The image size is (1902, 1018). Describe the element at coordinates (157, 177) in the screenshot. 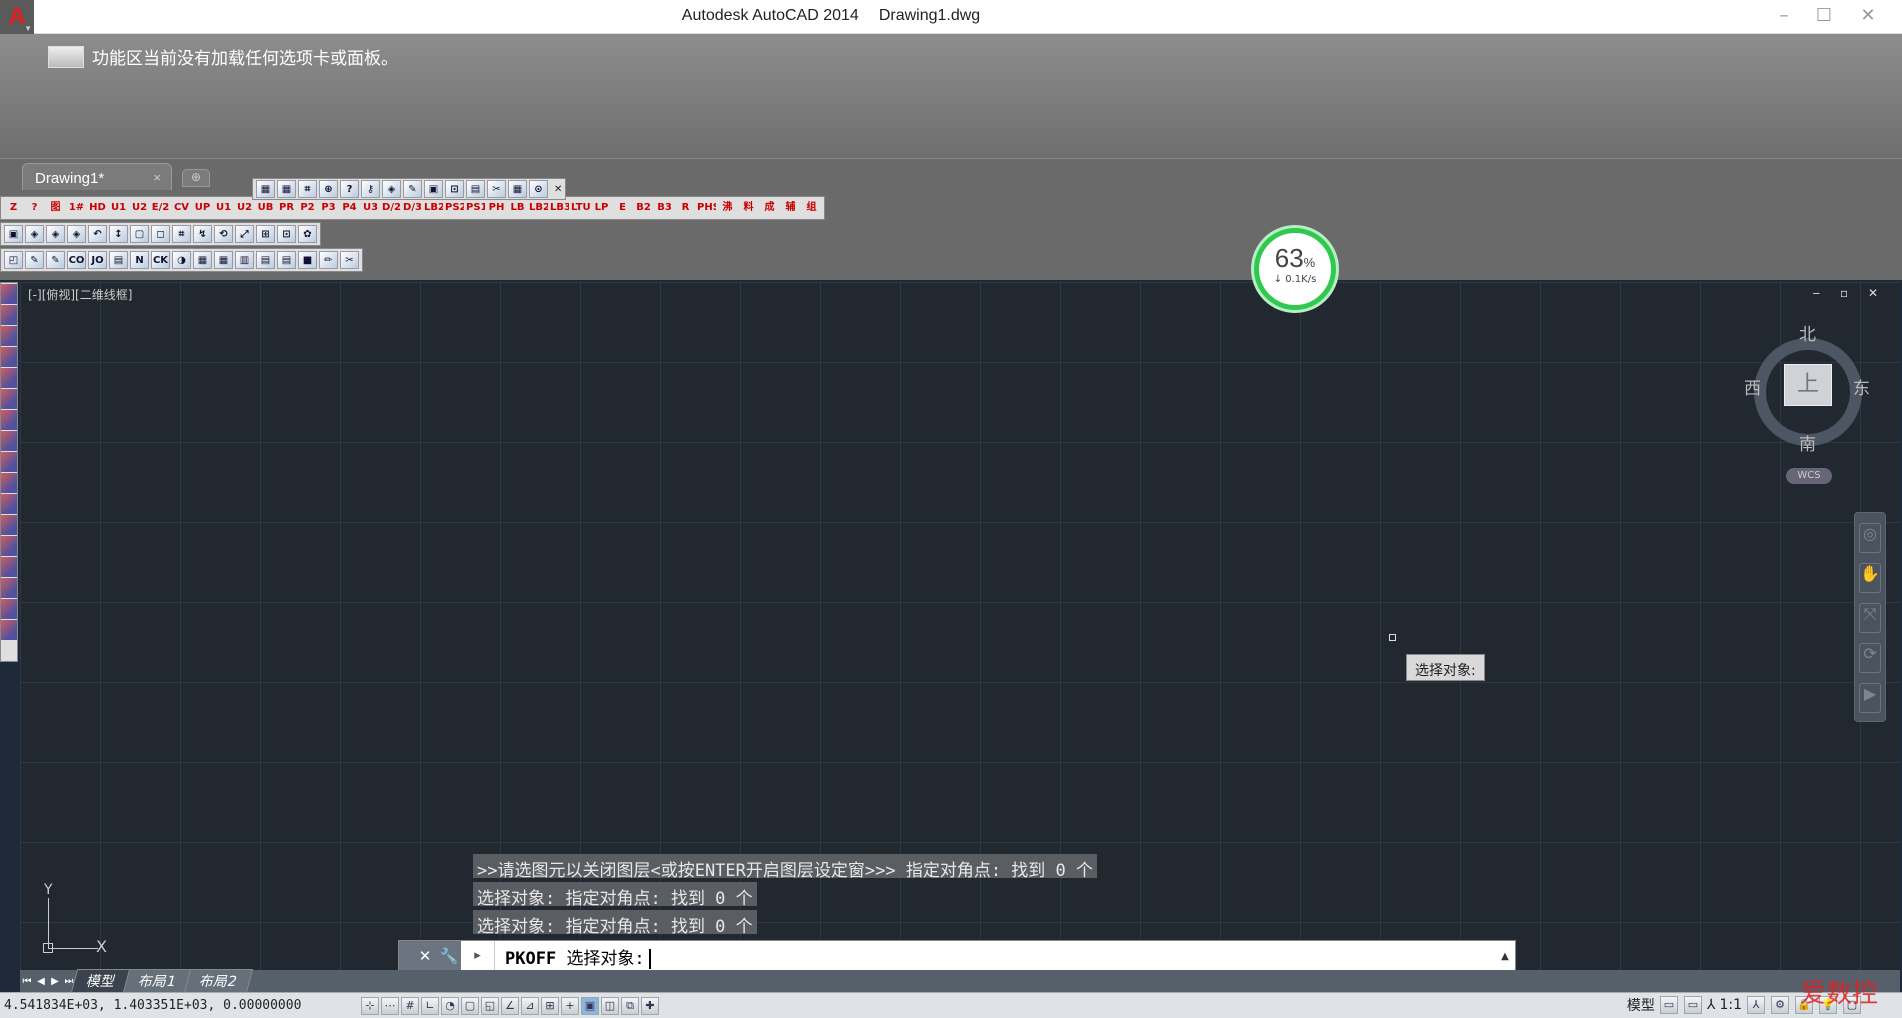

I see `close-tab-icon: ×` at that location.